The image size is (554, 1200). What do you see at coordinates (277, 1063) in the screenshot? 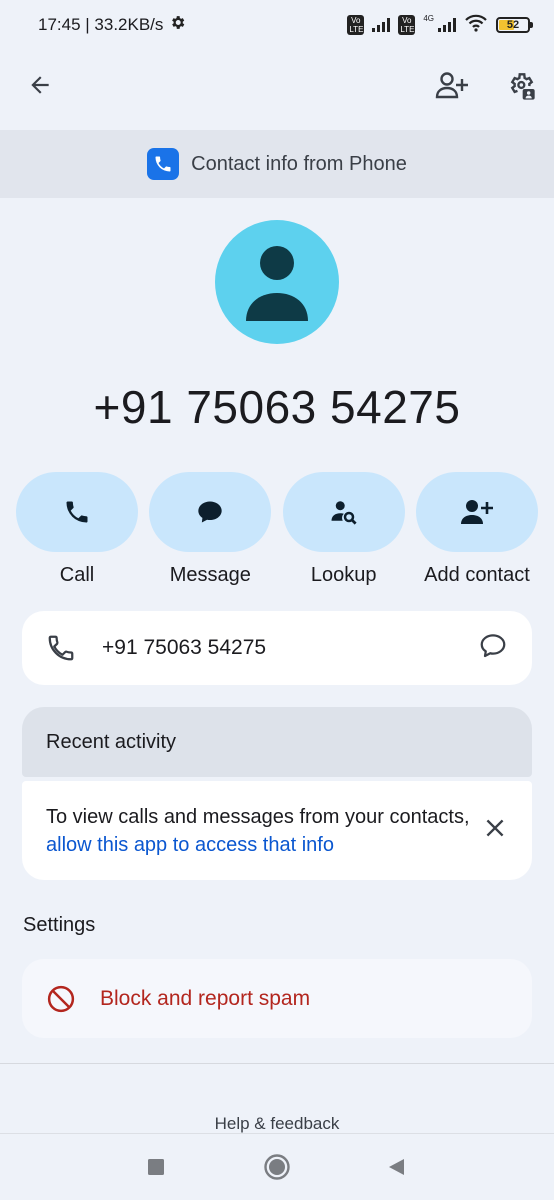
I see `divider` at bounding box center [277, 1063].